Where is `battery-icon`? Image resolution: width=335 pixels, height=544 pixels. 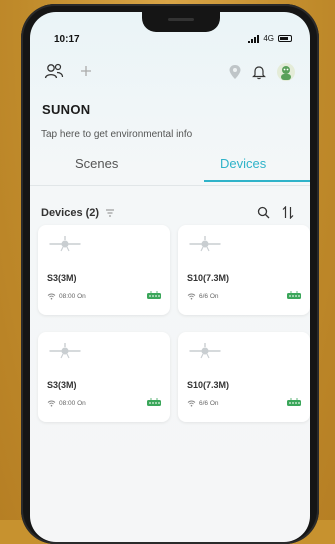
battery-icon is located at coordinates (285, 38).